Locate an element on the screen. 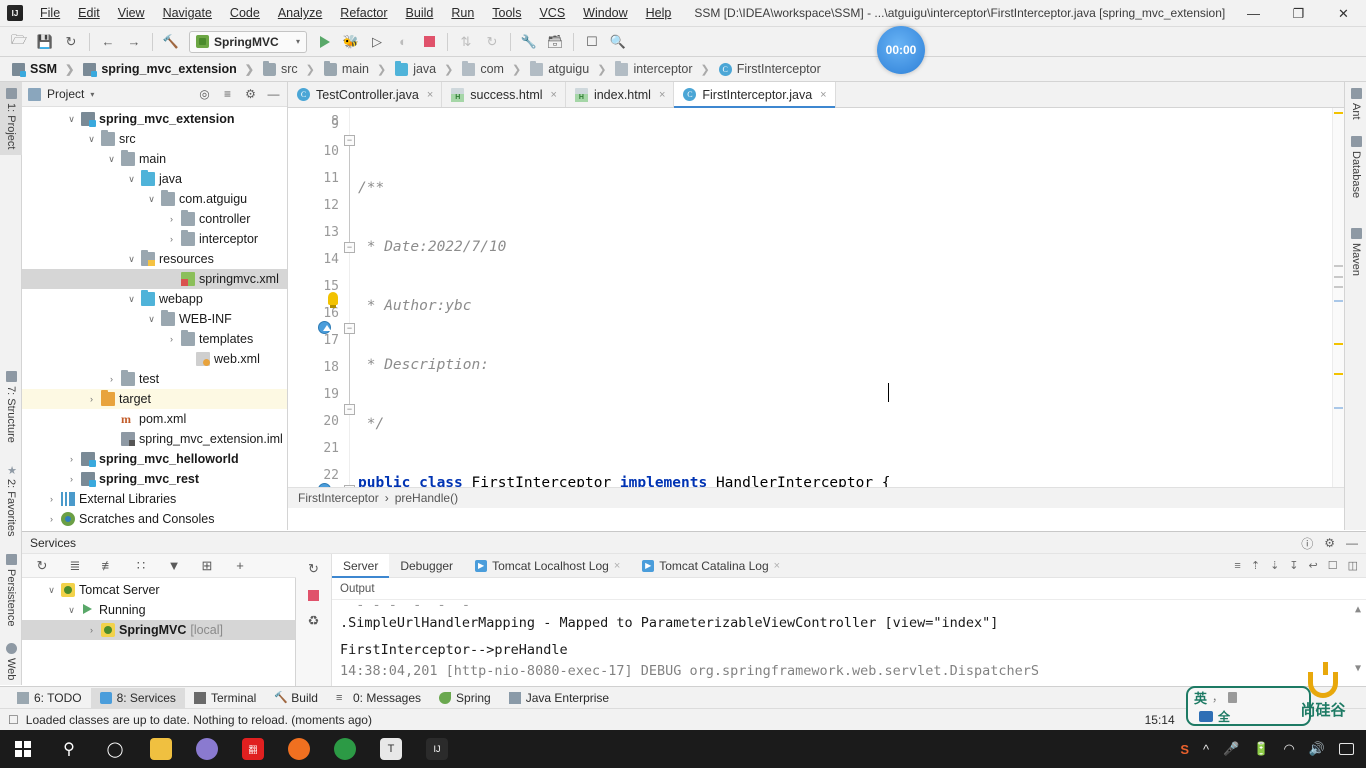 The width and height of the screenshot is (1366, 768). bottom-tab-terminal: Terminal is located at coordinates (225, 698).